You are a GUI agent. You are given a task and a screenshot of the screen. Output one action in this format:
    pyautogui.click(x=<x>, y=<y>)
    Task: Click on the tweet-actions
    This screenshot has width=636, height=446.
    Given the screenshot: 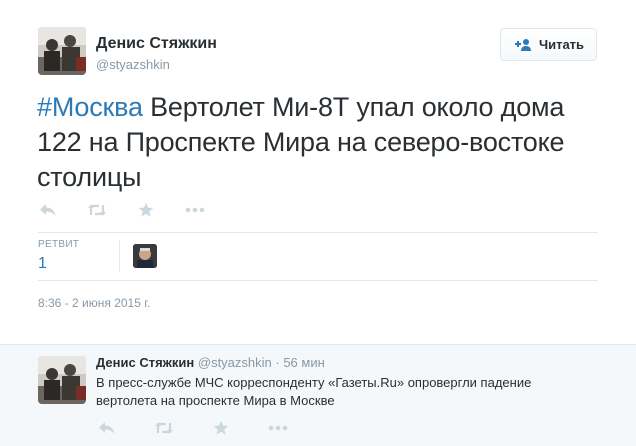 What is the action you would take?
    pyautogui.click(x=136, y=210)
    